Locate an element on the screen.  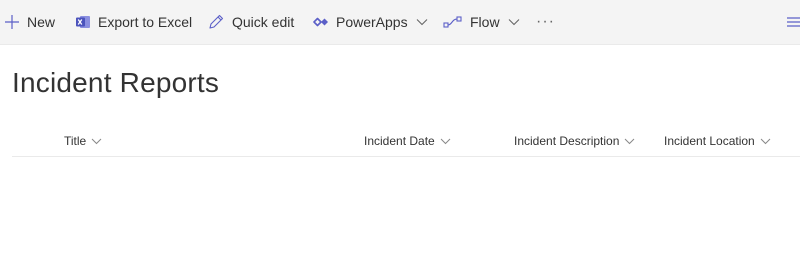
flow-label: Flow is located at coordinates (485, 22).